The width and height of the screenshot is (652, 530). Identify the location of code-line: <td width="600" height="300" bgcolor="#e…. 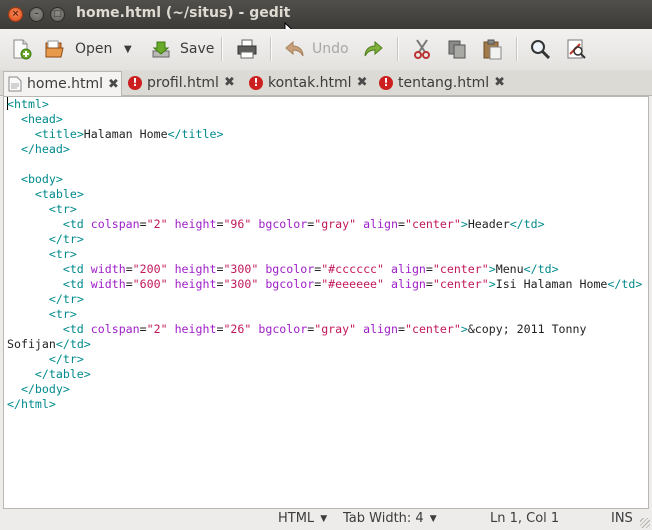
(352, 284).